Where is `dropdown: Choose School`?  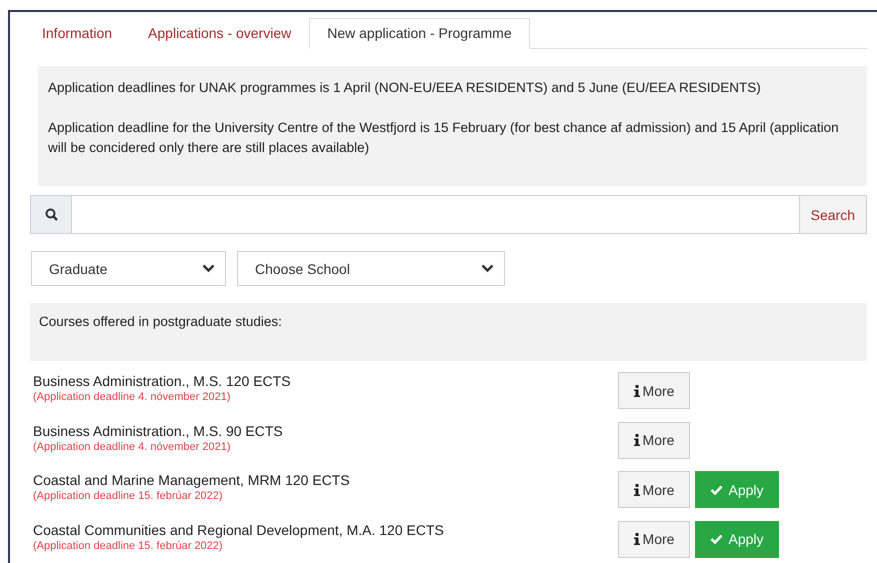 dropdown: Choose School is located at coordinates (371, 268).